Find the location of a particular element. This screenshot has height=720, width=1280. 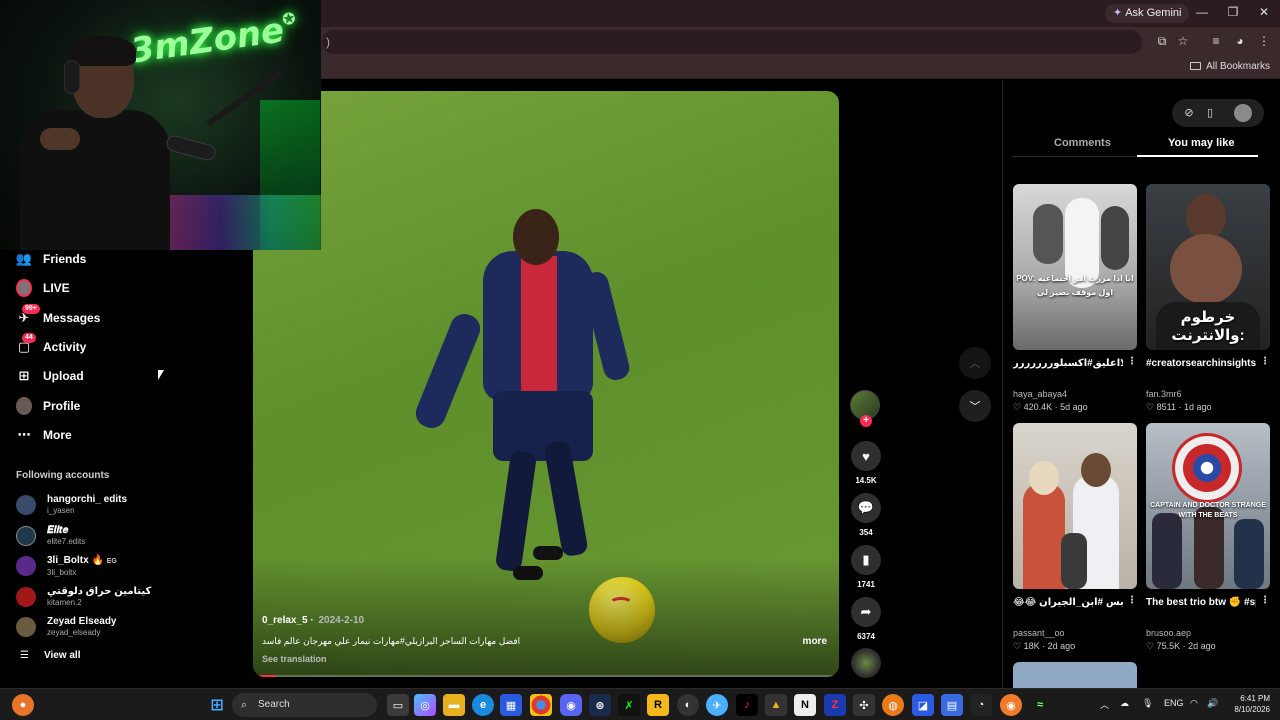

address-bar: ) is located at coordinates (732, 42).